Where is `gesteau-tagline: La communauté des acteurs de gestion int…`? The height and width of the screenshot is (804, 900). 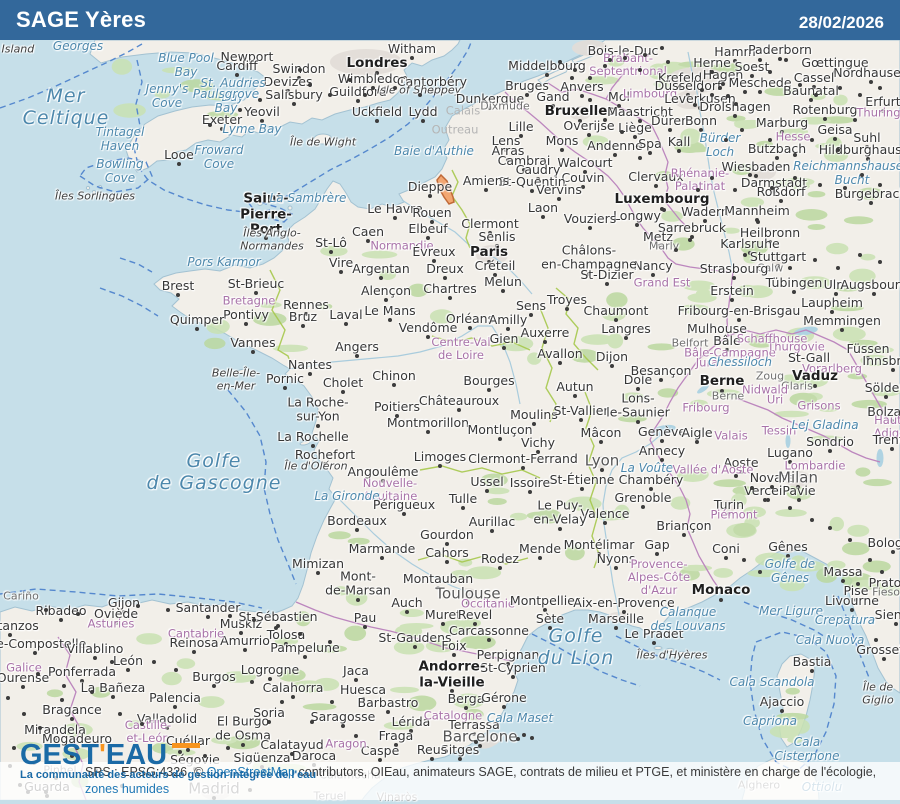
gesteau-tagline: La communauté des acteurs de gestion int… is located at coordinates (168, 775).